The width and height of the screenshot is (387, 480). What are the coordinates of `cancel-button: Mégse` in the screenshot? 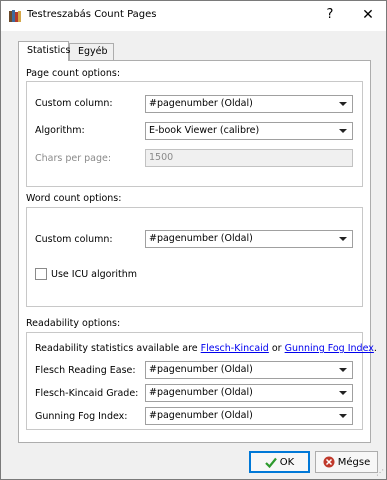 It's located at (346, 462).